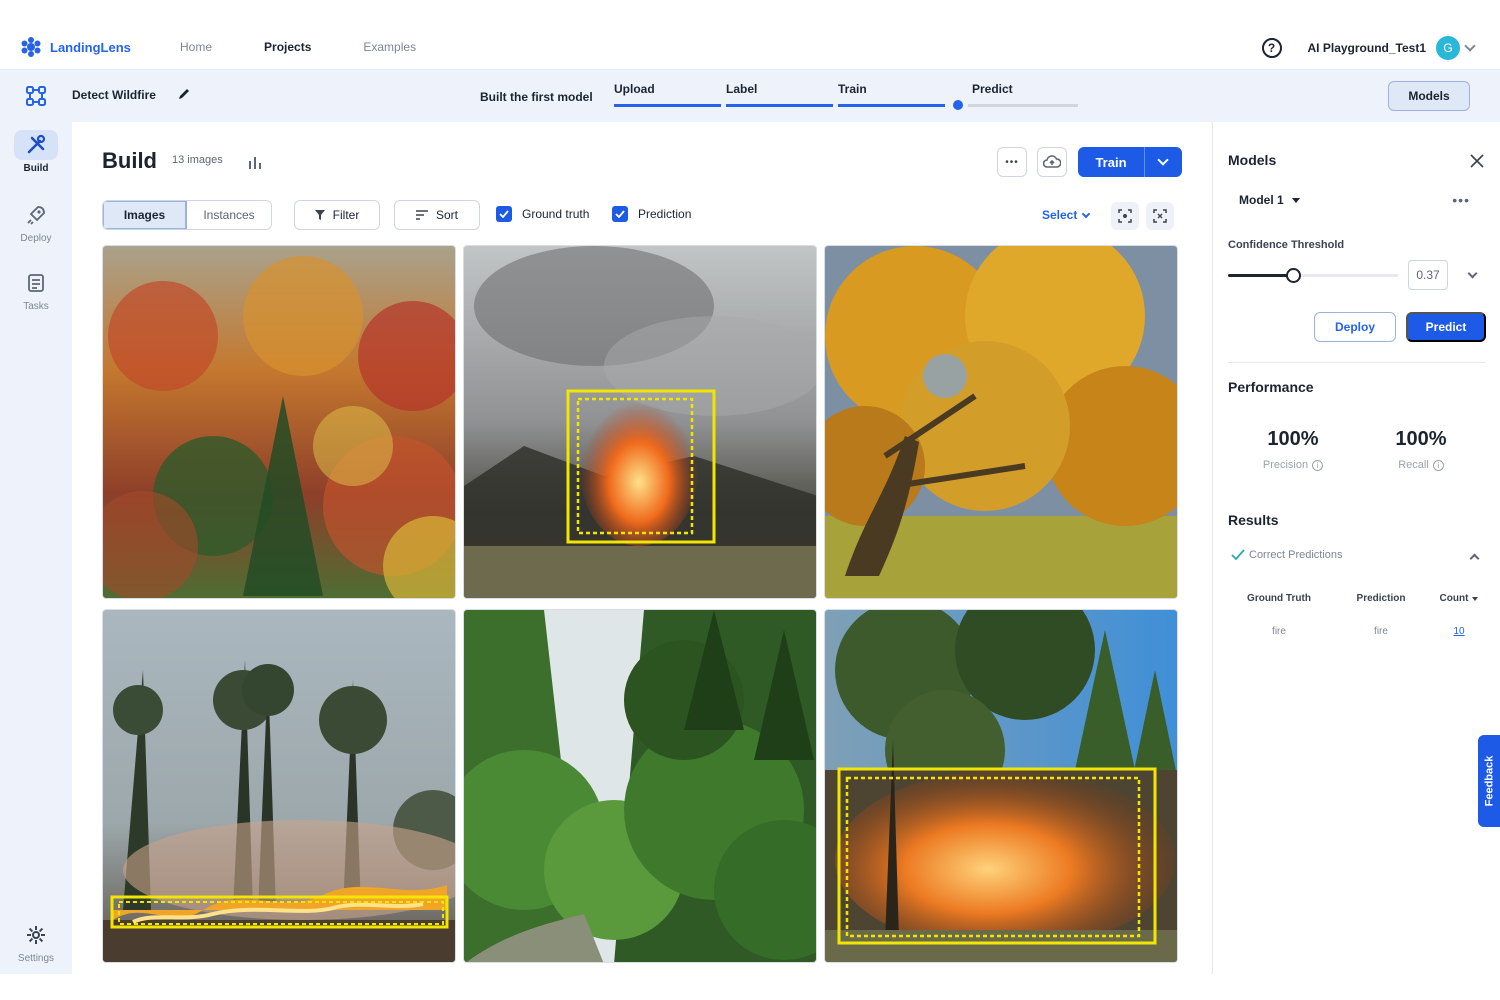 The height and width of the screenshot is (1000, 1500). Describe the element at coordinates (1474, 558) in the screenshot. I see `collapse-chevron-up-icon` at that location.